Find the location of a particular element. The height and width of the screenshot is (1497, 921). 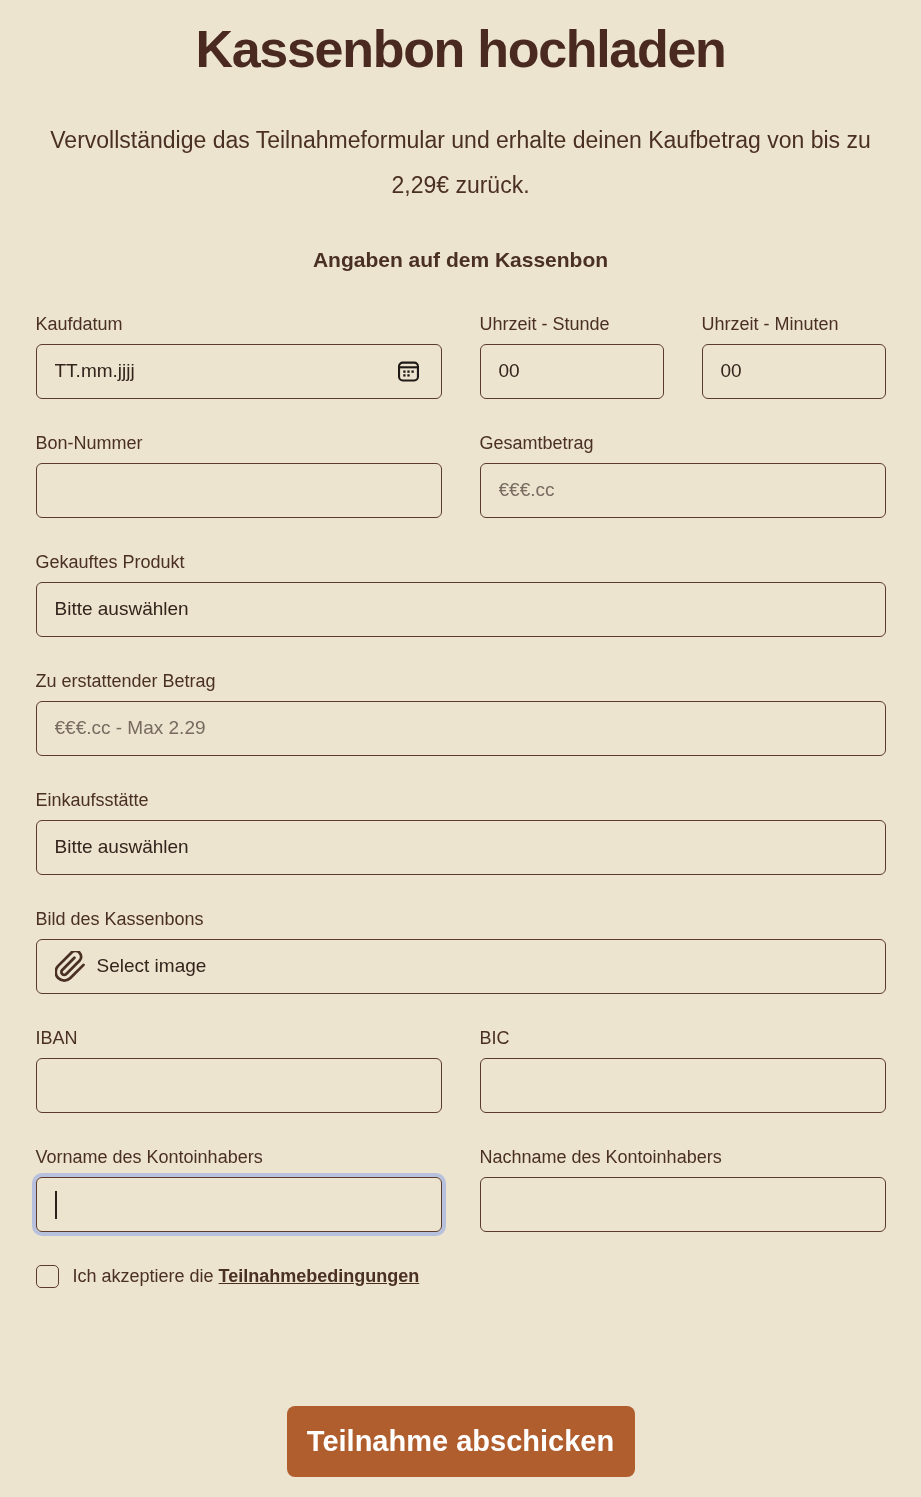

intro-text: Vervollständige das Teilnahmeformular und erhalte deinen Kaufbetrag von bis zu 2,29€ zurück. is located at coordinates (460, 163).